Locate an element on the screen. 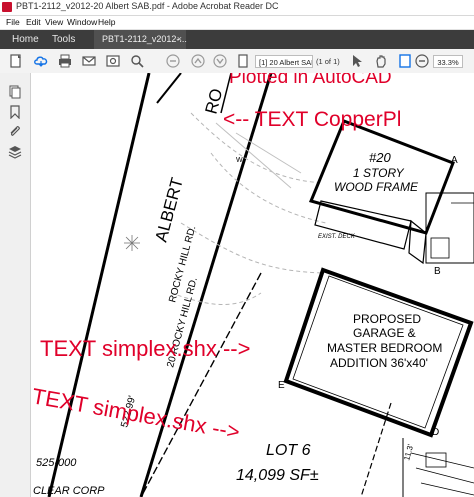 This screenshot has width=474, height=497. tab-home: Home is located at coordinates (25, 39).